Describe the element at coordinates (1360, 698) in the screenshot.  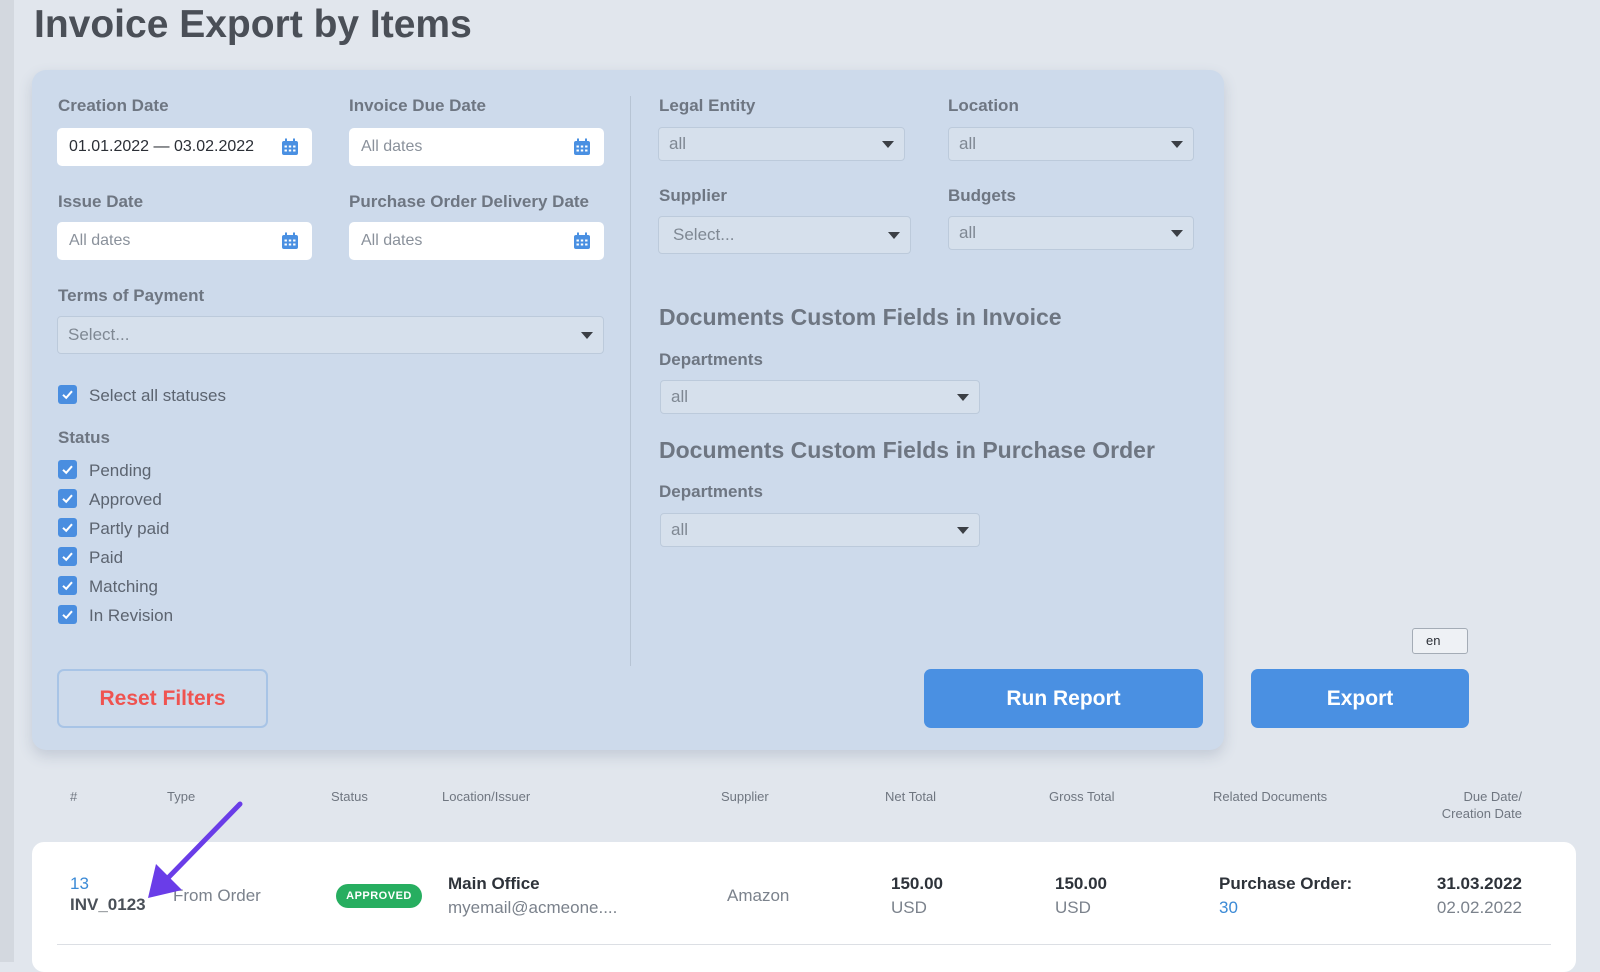
I see `export-button: Export` at that location.